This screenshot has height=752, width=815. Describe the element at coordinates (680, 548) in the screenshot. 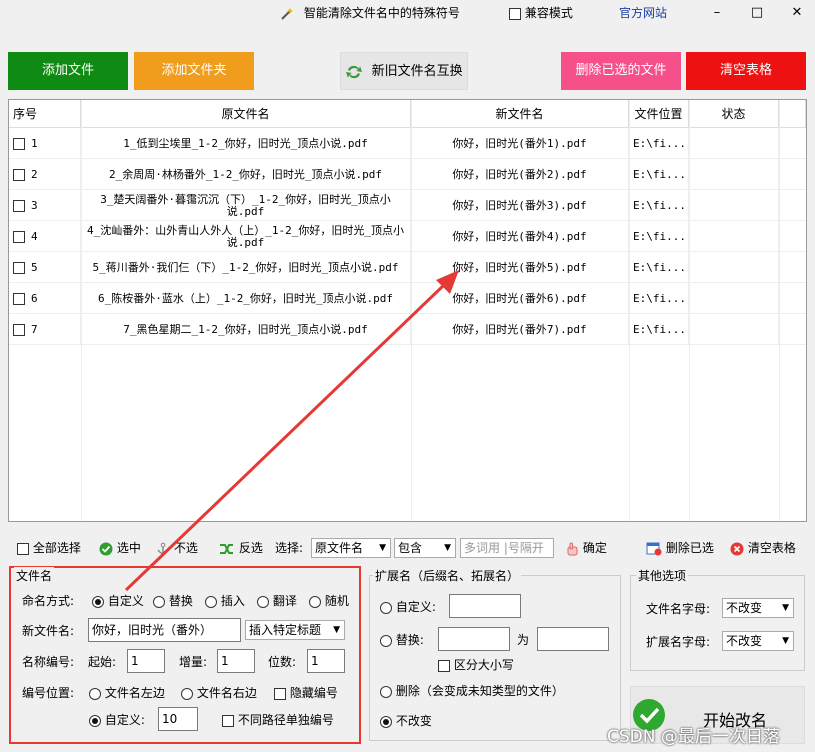

I see `delete-selected-button: 删除已选` at that location.